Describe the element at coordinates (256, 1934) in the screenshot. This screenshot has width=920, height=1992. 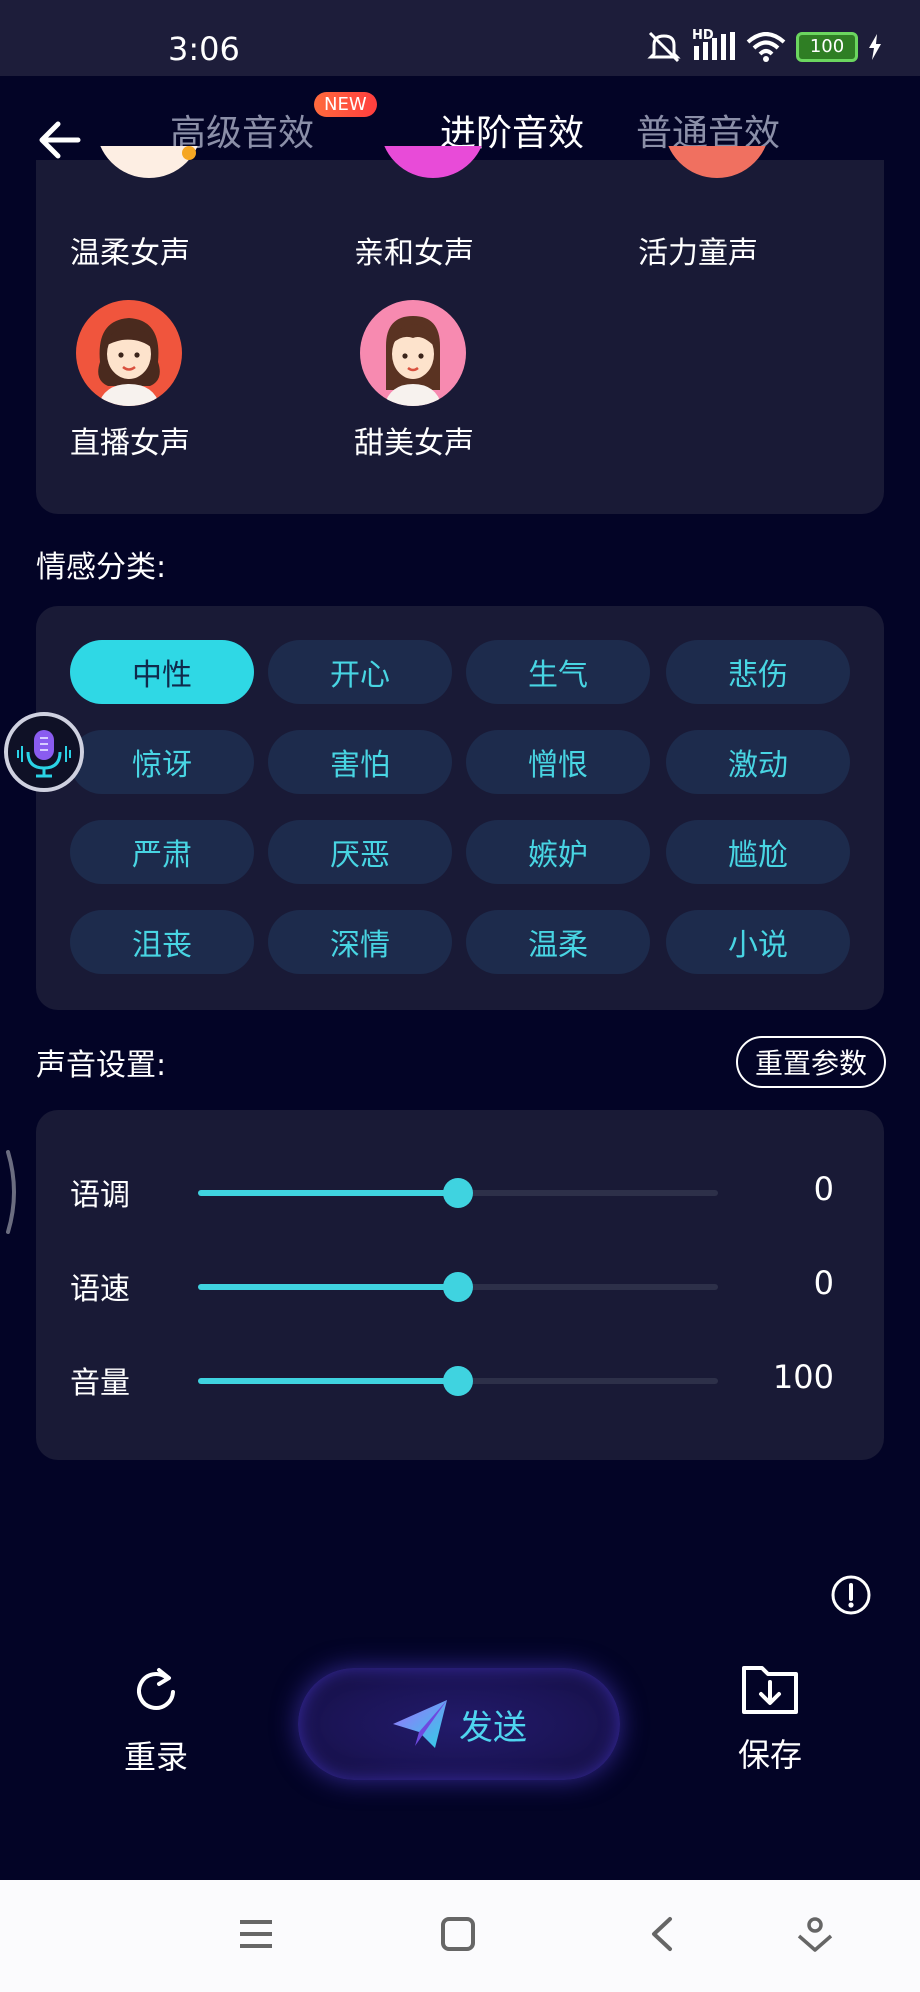
I see `menu-icon` at that location.